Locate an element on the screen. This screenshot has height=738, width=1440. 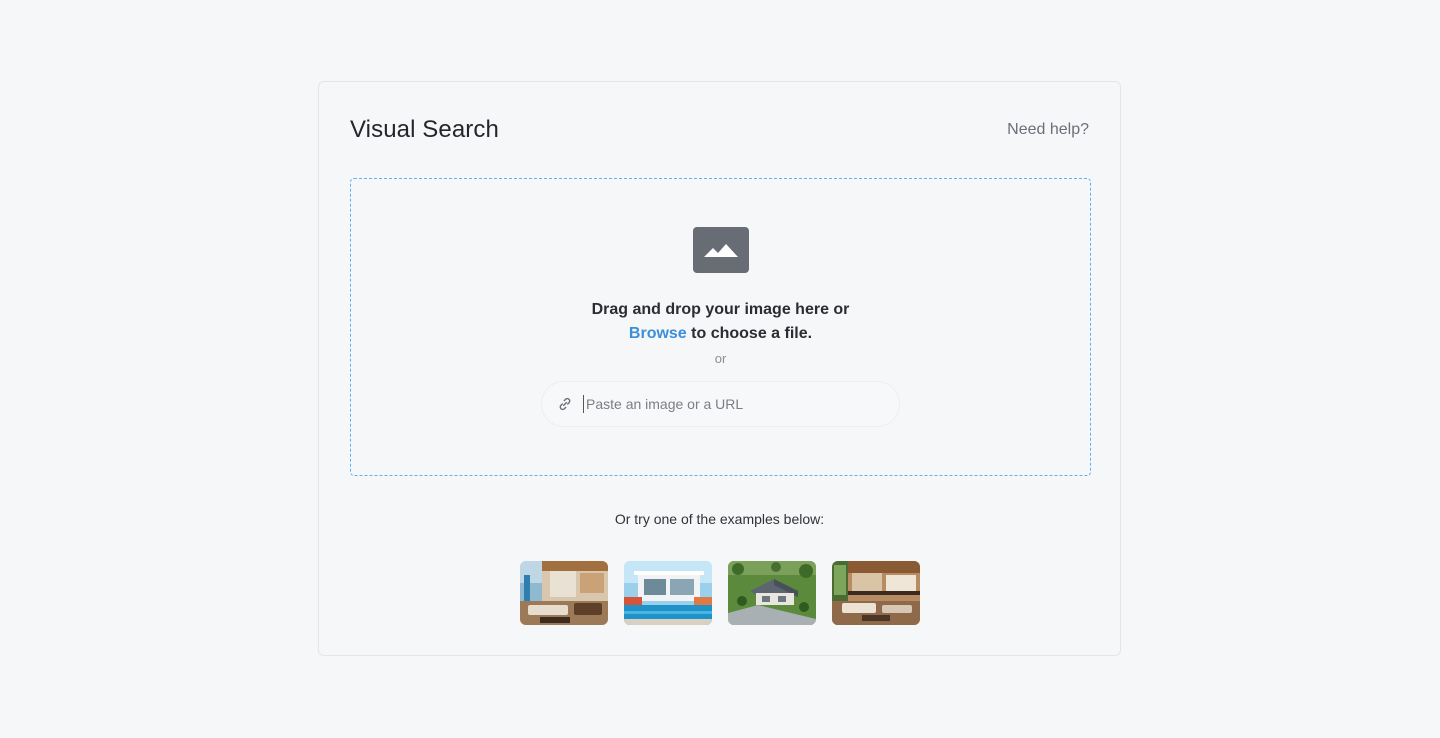
interior-loft-thumbnail is located at coordinates (876, 593).